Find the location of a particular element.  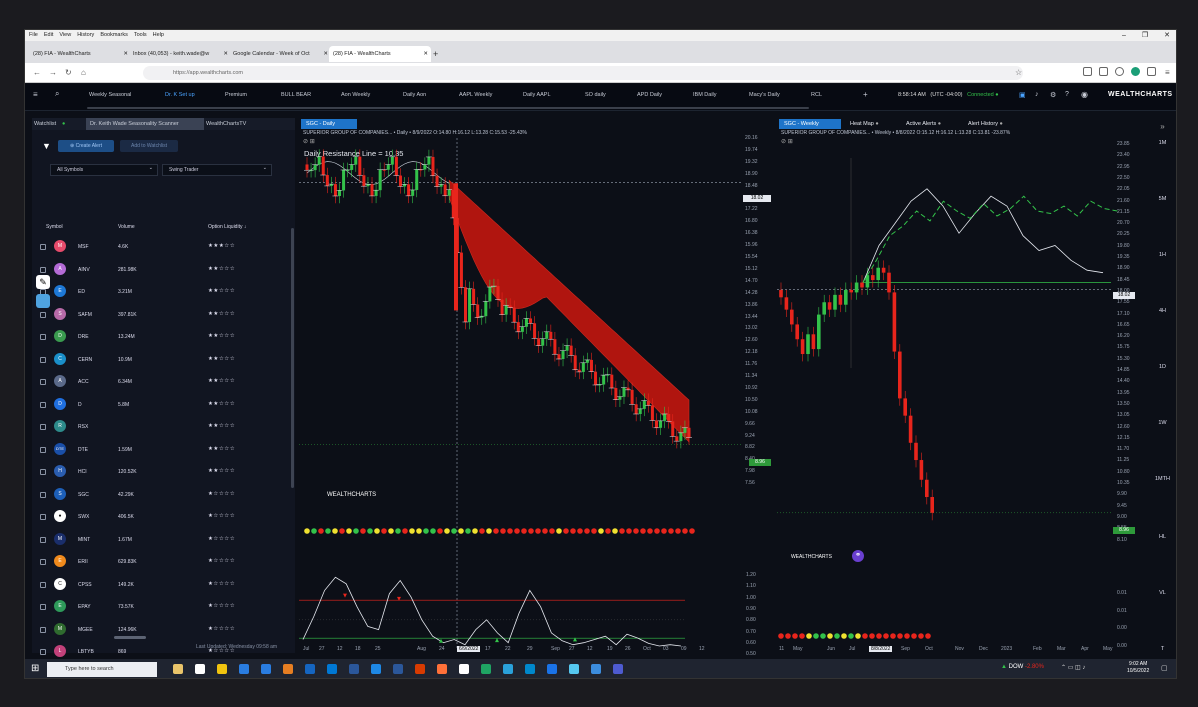

create-alert-button: ⊕ Create Alert is located at coordinates (86, 146).